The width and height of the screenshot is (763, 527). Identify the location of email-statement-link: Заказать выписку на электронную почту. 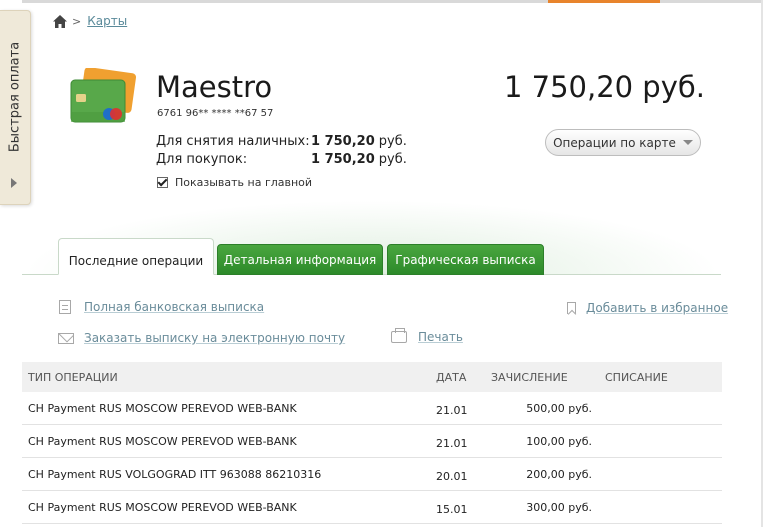
(201, 338).